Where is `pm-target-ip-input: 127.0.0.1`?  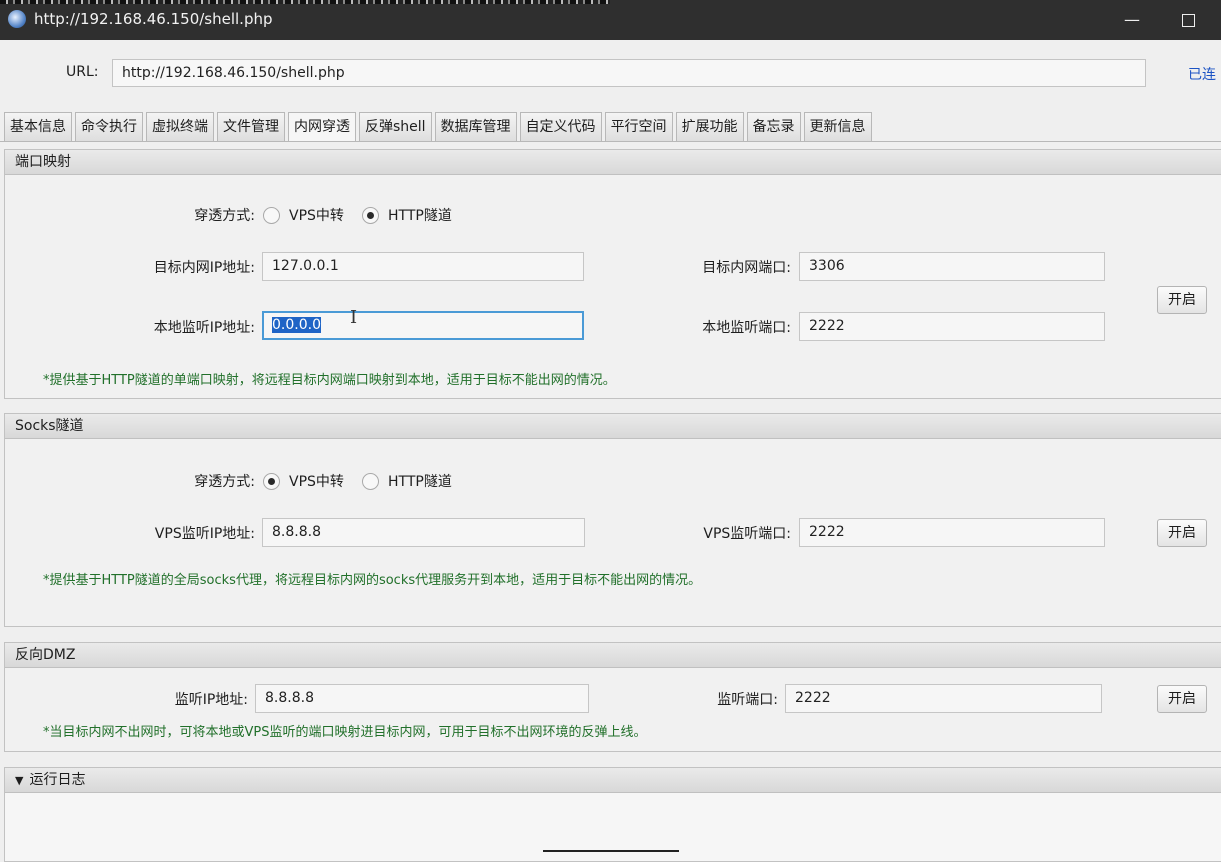 pm-target-ip-input: 127.0.0.1 is located at coordinates (423, 266).